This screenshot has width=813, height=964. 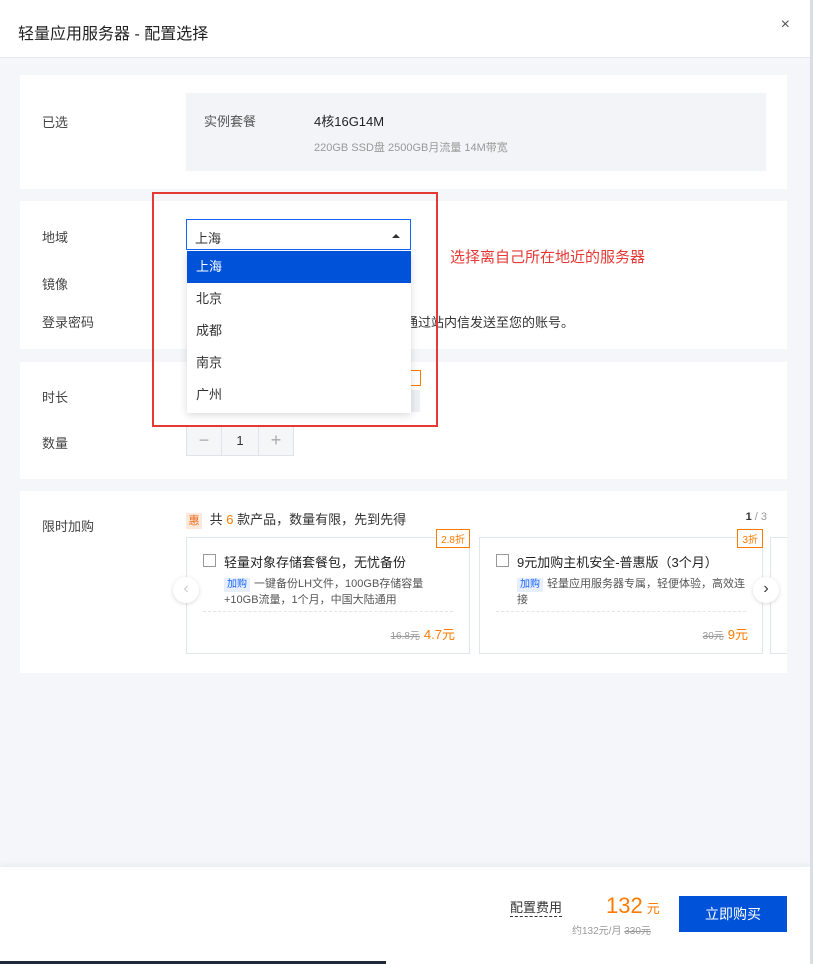 What do you see at coordinates (324, 592) in the screenshot?
I see `addon-desc-text: 一键备份LH文件，100GB存储容量+10GB流量，1个月，中国大陆通用` at bounding box center [324, 592].